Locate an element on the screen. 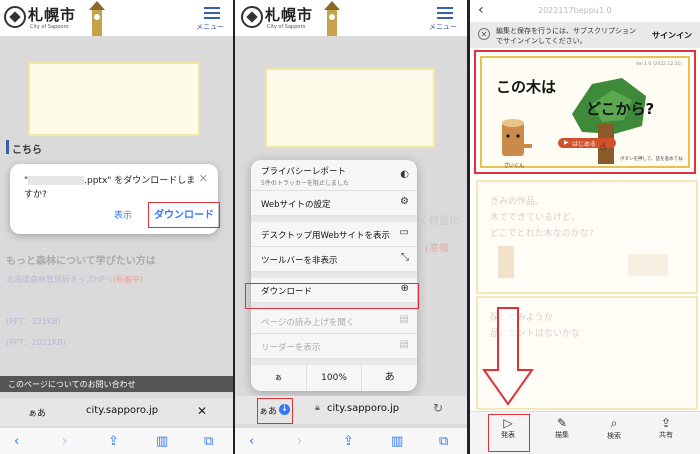  download-highlight is located at coordinates (332, 296).